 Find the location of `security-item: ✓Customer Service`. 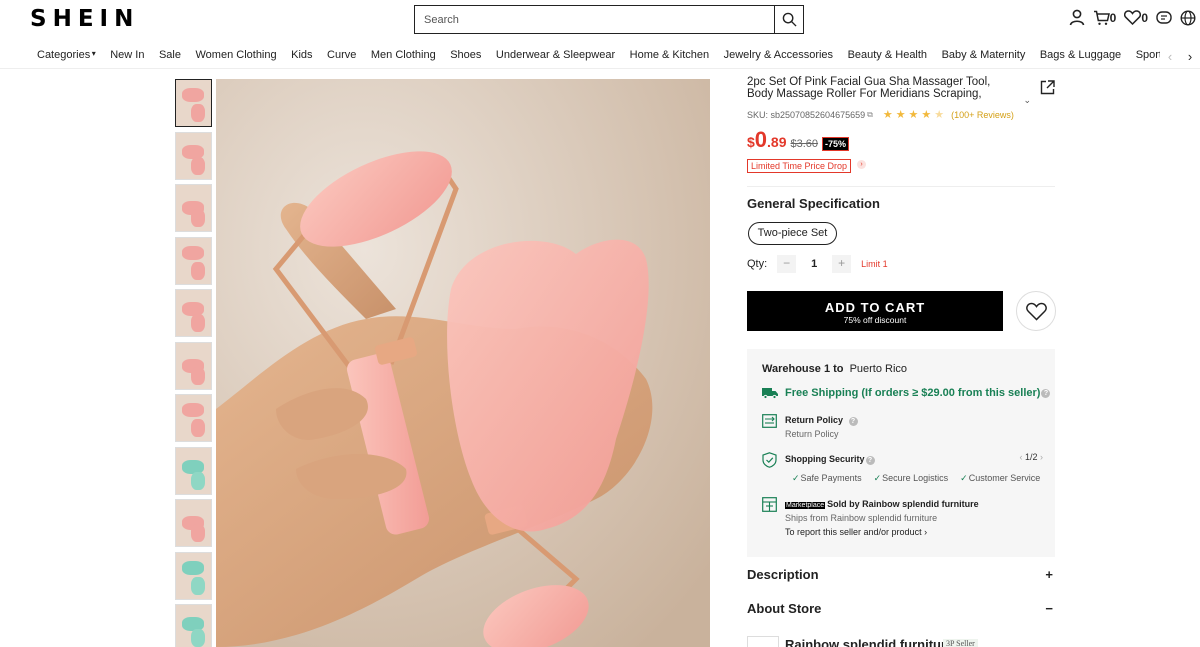

security-item: ✓Customer Service is located at coordinates (1000, 478).